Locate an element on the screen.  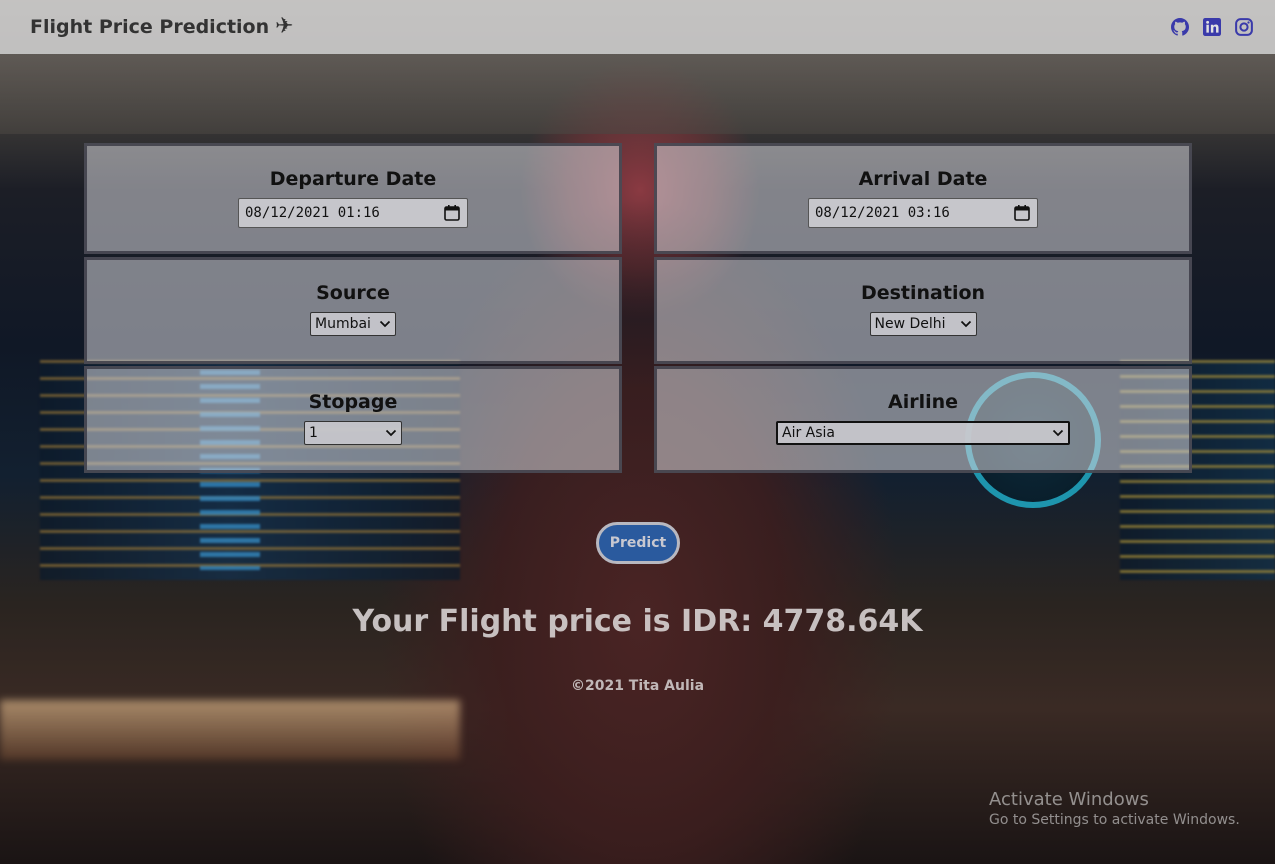
linkedin-icon is located at coordinates (1212, 27).